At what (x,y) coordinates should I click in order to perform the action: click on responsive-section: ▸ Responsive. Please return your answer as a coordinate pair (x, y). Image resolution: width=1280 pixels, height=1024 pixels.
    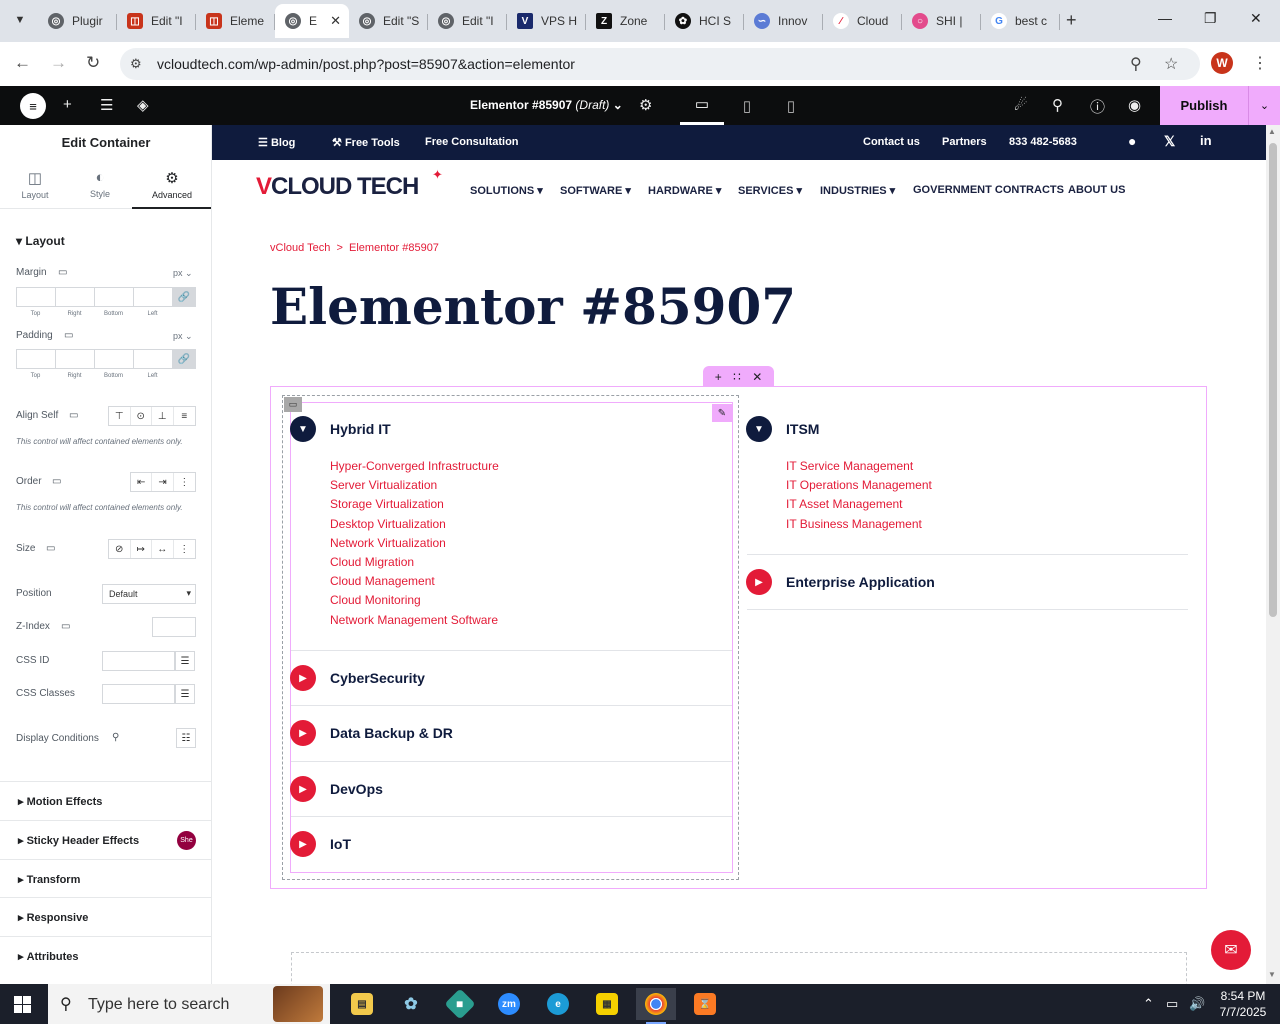
    Looking at the image, I should click on (105, 916).